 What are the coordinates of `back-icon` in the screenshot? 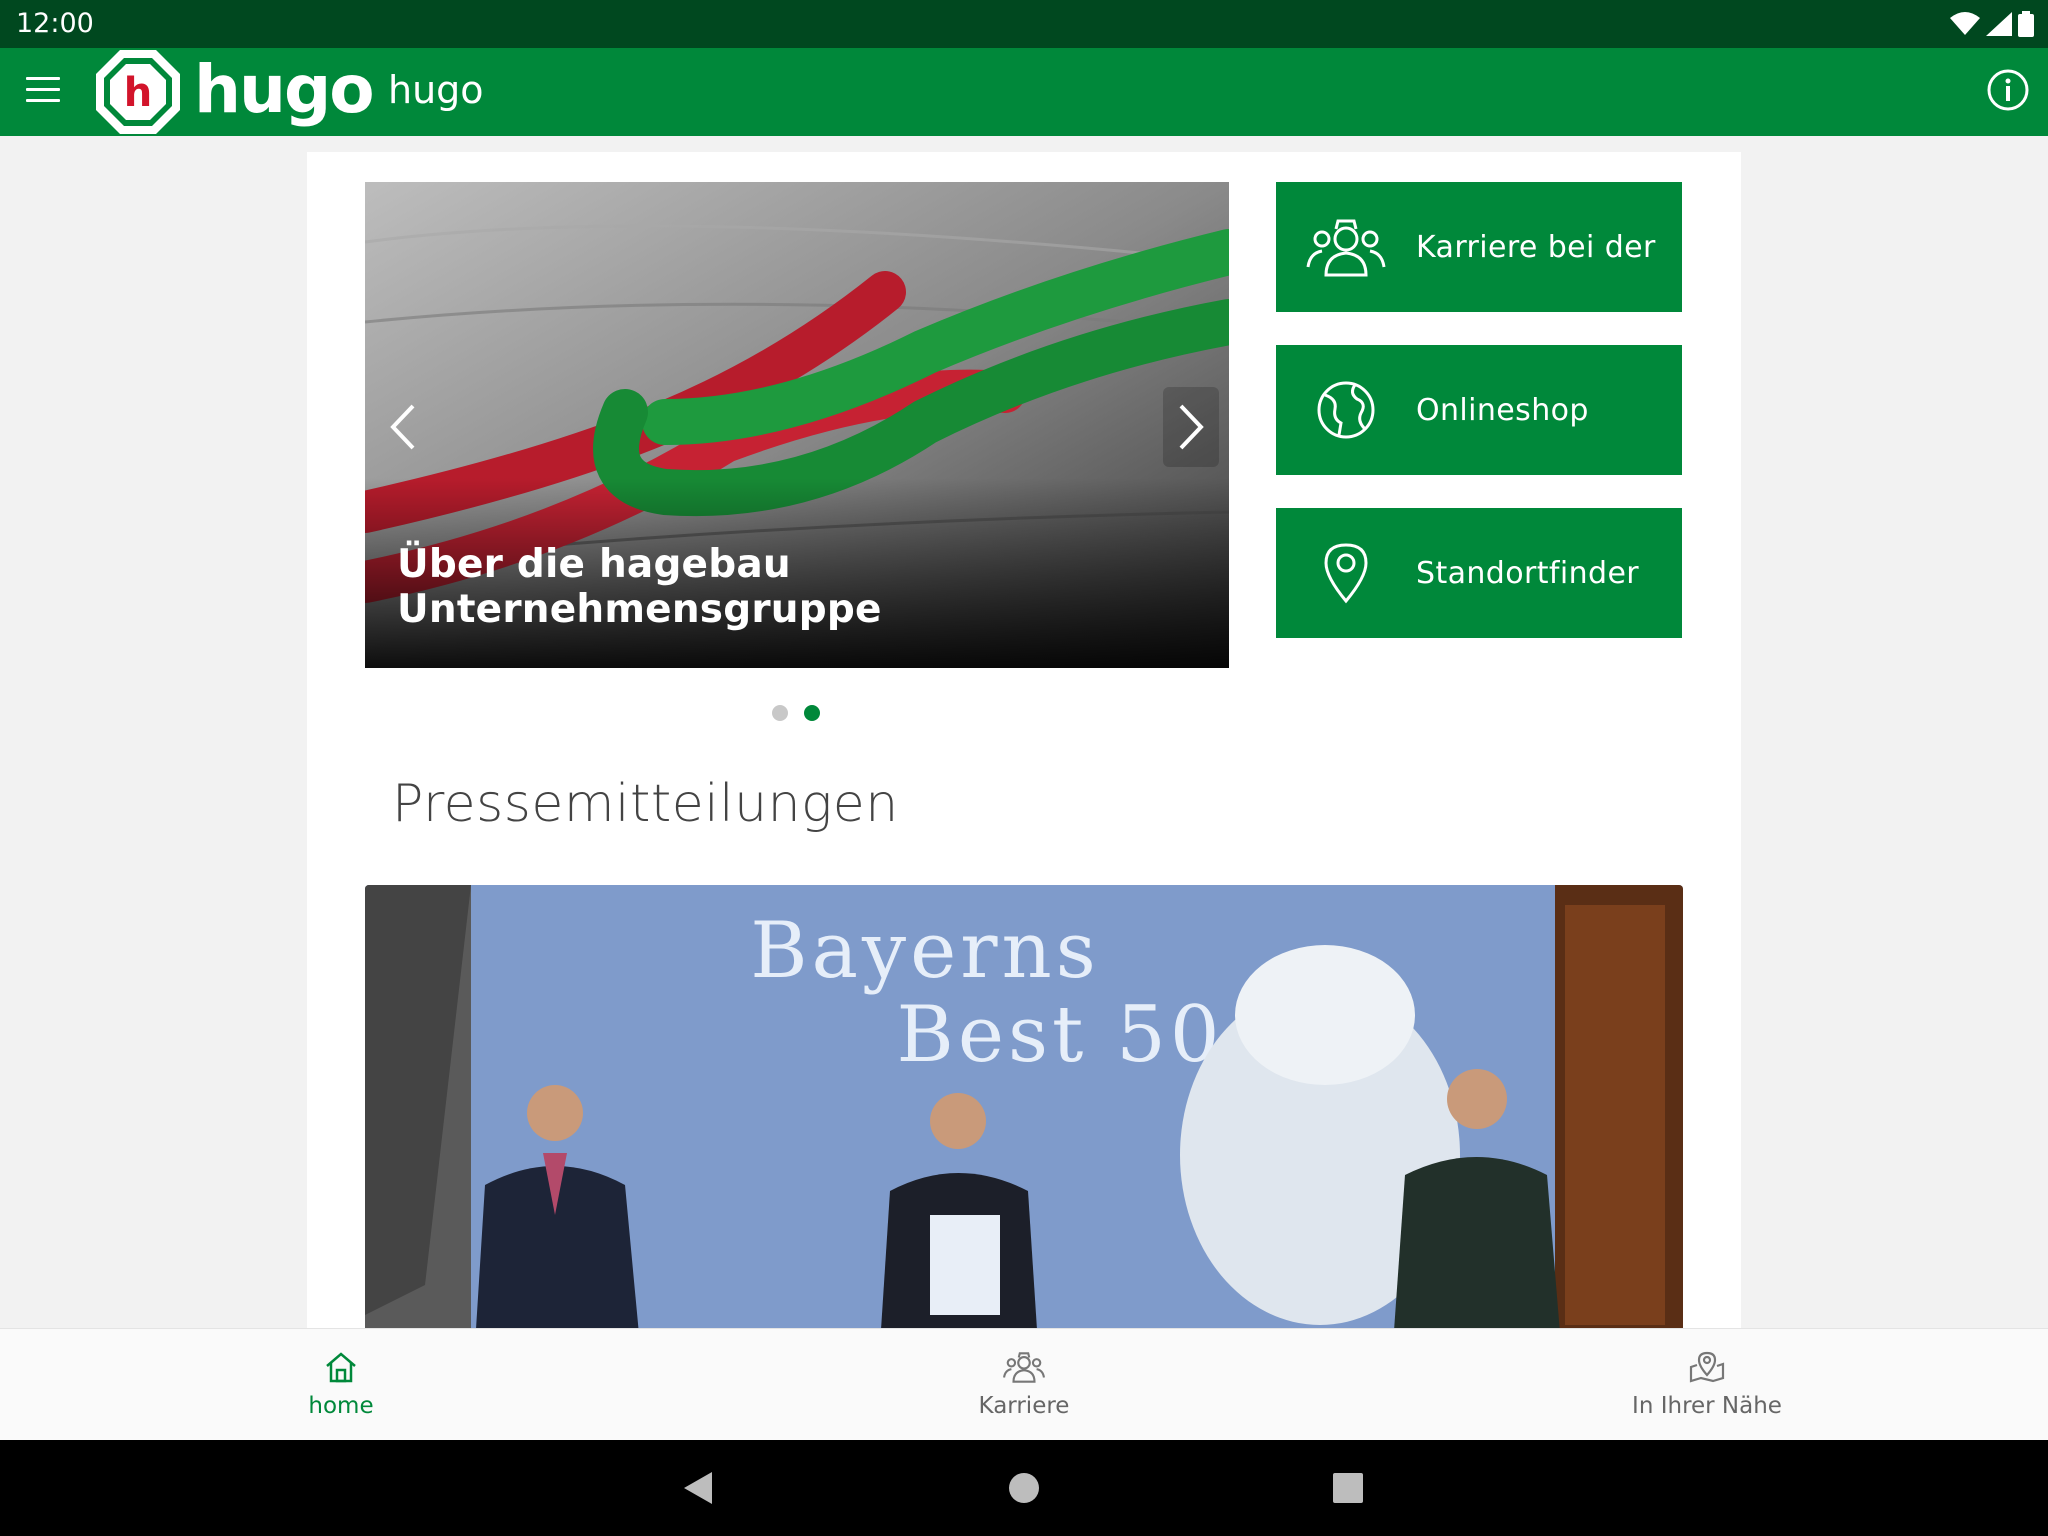 It's located at (698, 1488).